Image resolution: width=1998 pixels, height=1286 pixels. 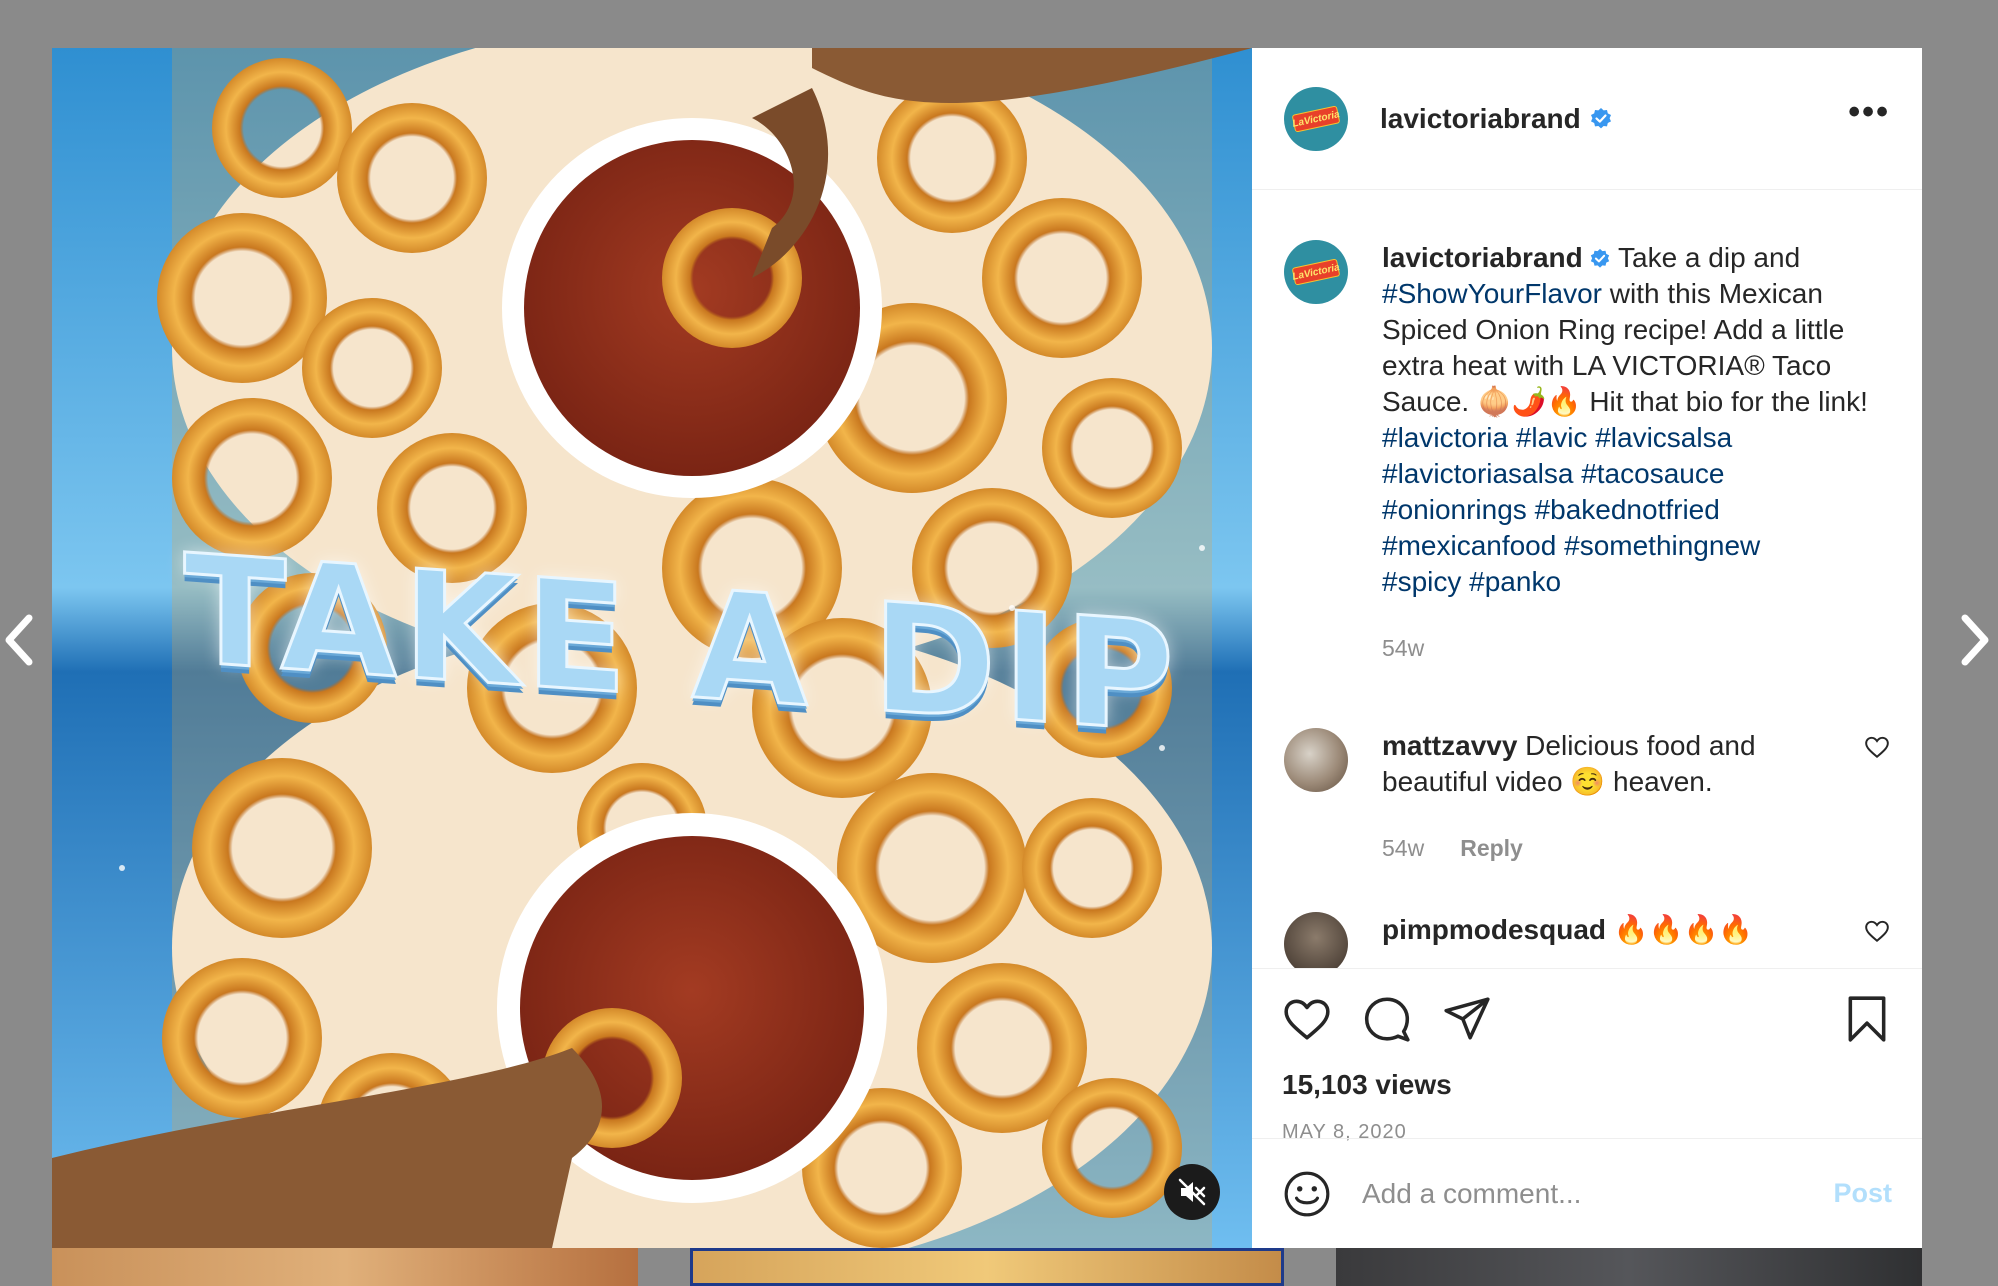 I want to click on next-post-arrow, so click(x=1974, y=640).